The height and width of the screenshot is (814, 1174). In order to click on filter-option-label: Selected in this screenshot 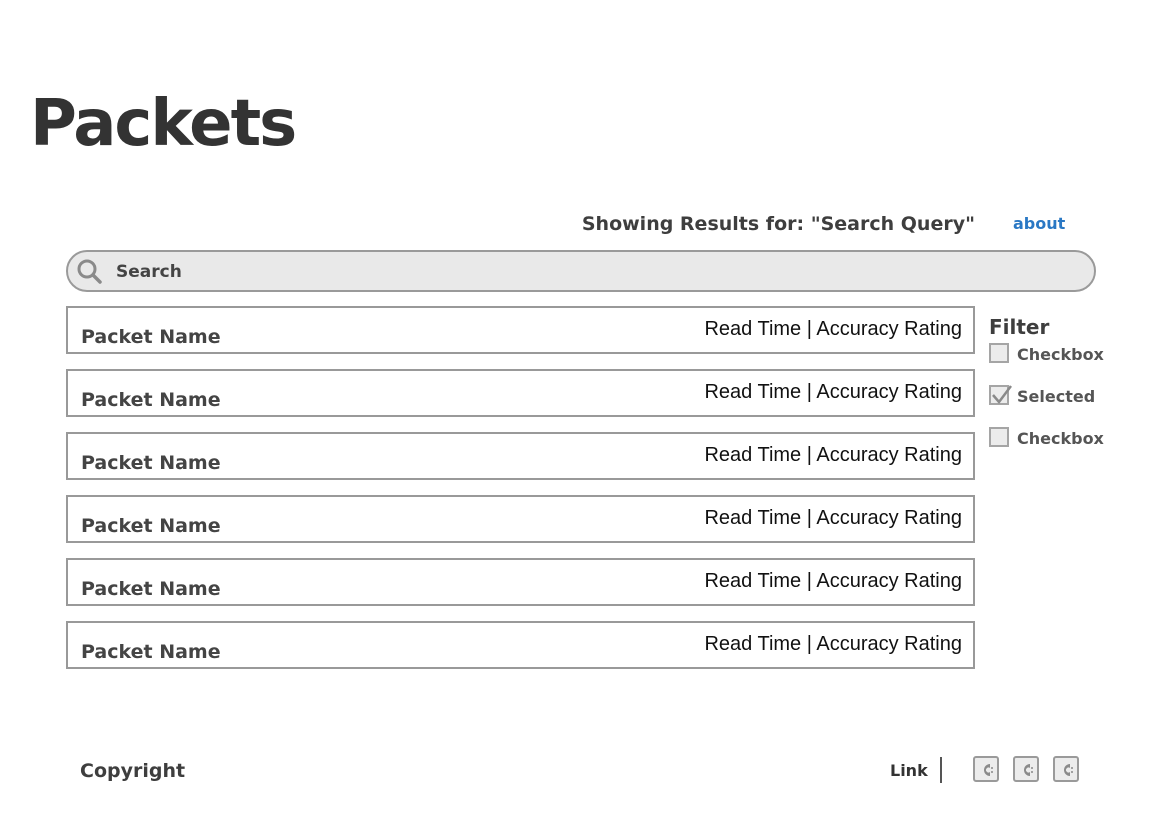, I will do `click(1056, 396)`.